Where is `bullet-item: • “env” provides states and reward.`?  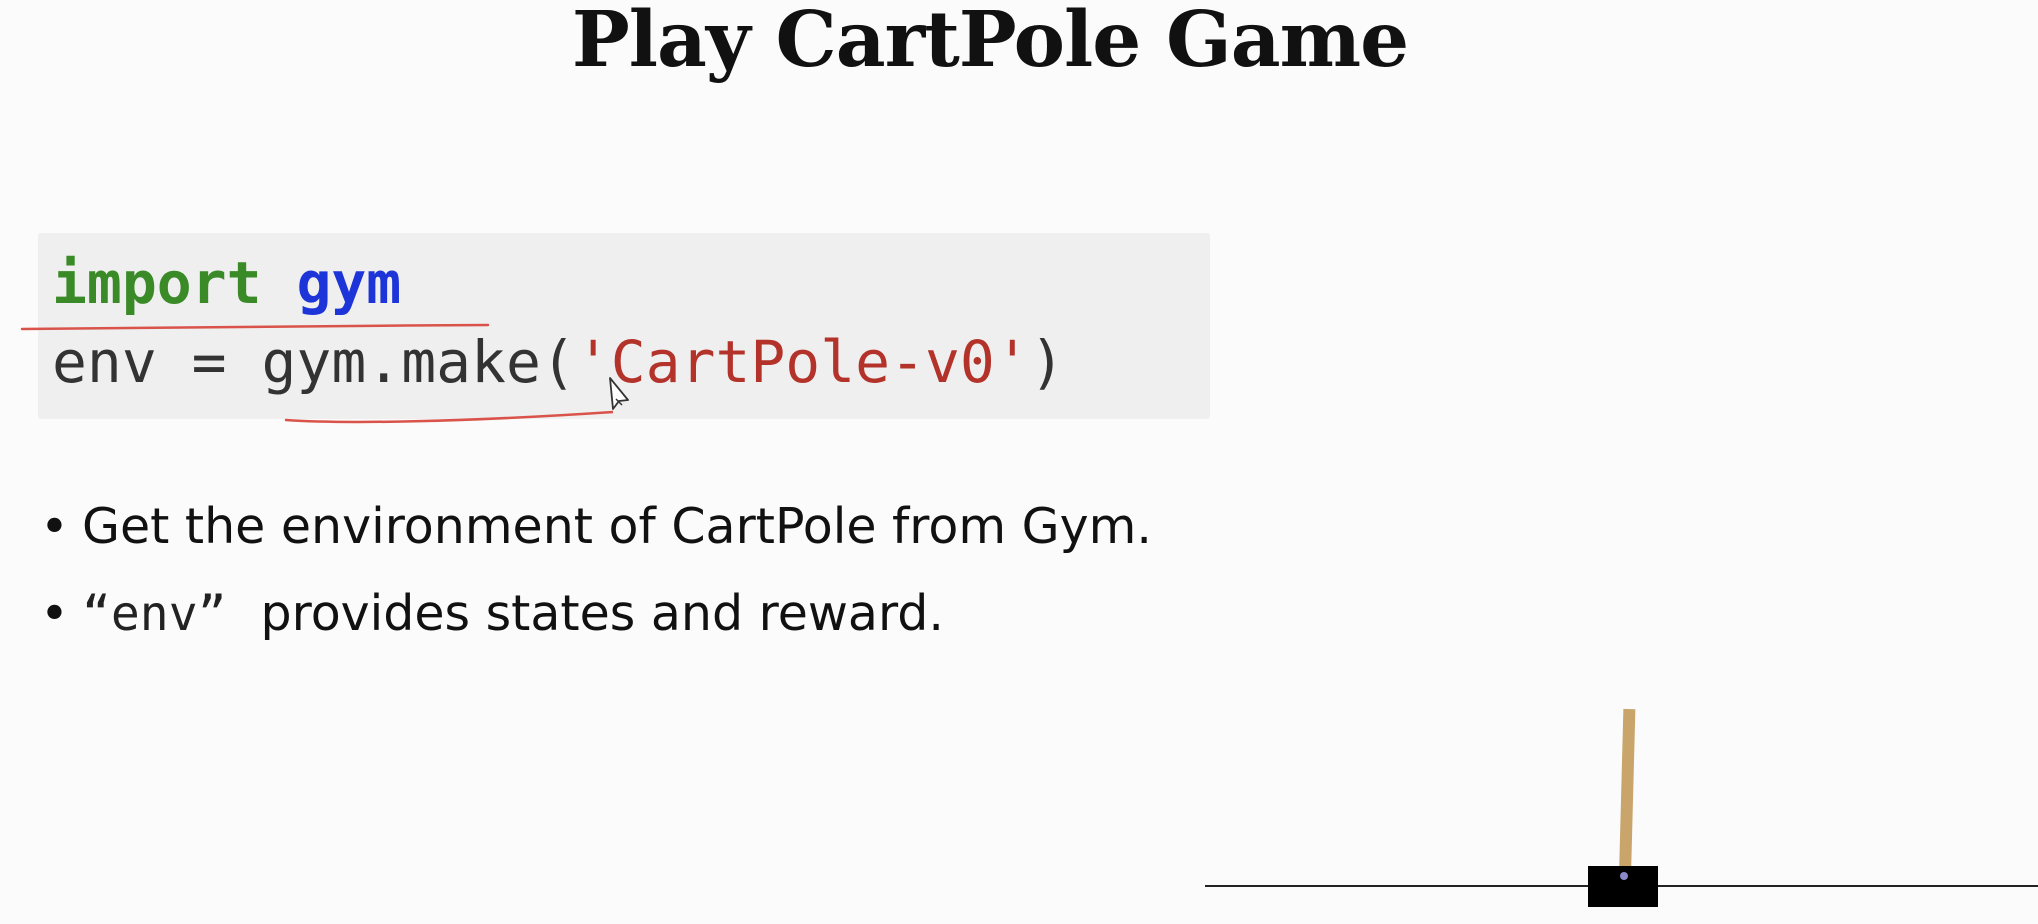
bullet-item: • “env” provides states and reward. is located at coordinates (596, 614).